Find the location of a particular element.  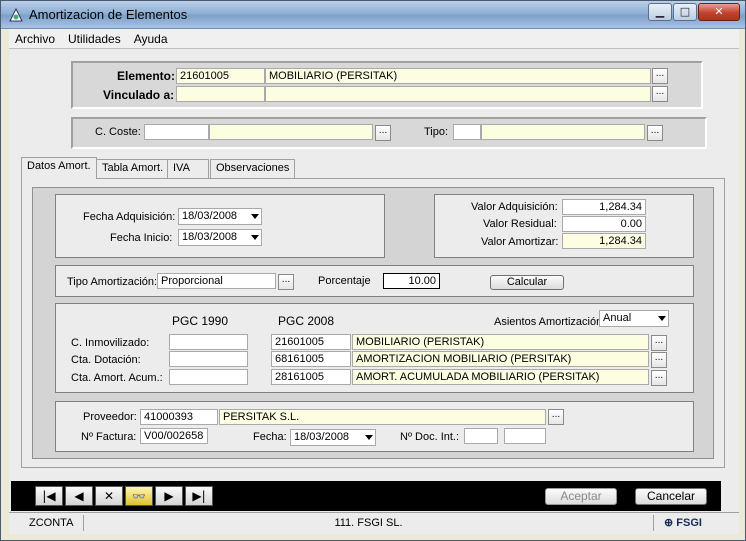

vinculado-code-field is located at coordinates (220, 94).